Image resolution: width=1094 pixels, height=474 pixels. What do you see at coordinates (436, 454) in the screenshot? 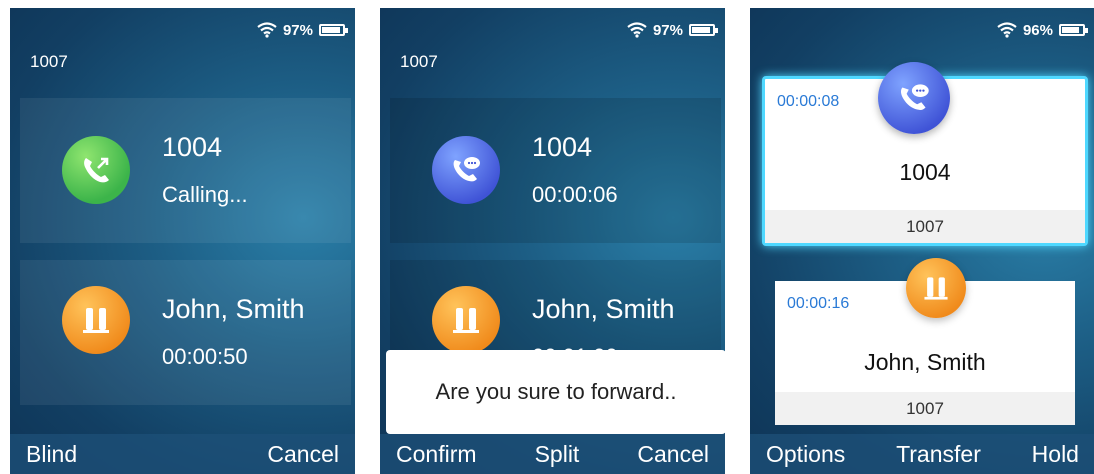
I see `confirm-softkey: Confirm` at bounding box center [436, 454].